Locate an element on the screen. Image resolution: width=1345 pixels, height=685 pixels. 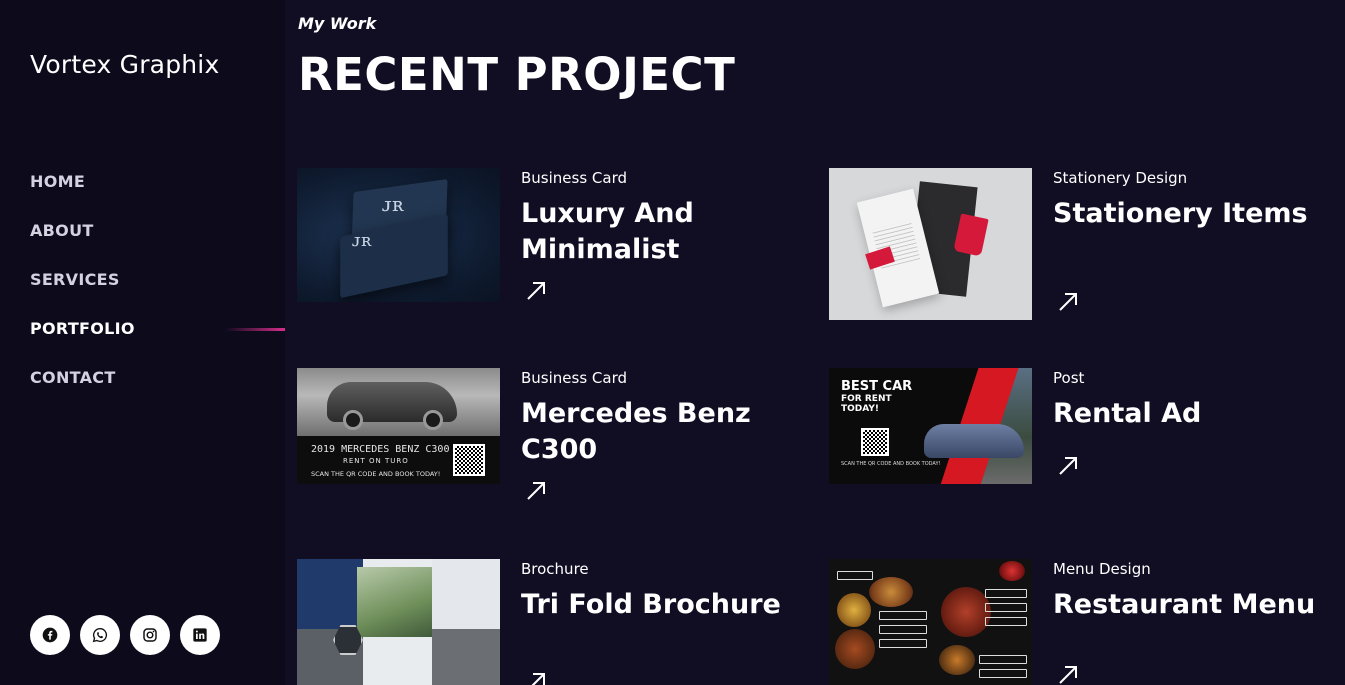
project-title: Stationery Items is located at coordinates (1193, 214).